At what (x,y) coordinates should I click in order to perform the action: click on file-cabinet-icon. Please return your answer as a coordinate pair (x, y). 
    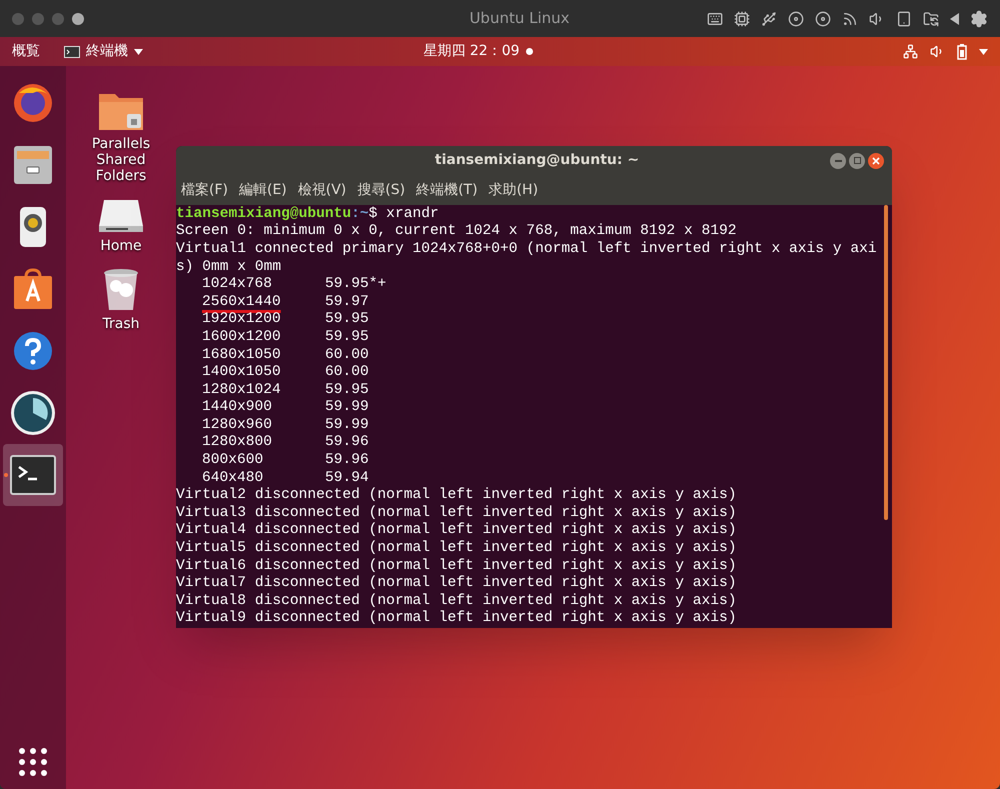
    Looking at the image, I should click on (33, 165).